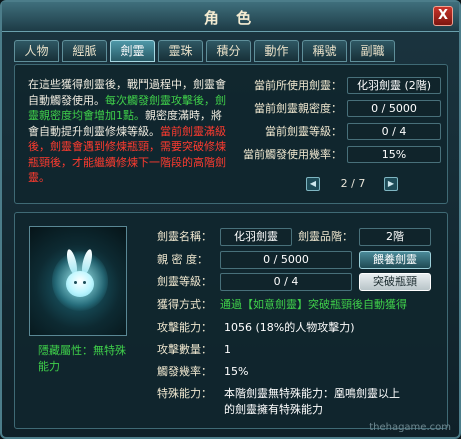  Describe the element at coordinates (184, 281) in the screenshot. I see `spirit-level-label: 劍靈等級：` at that location.